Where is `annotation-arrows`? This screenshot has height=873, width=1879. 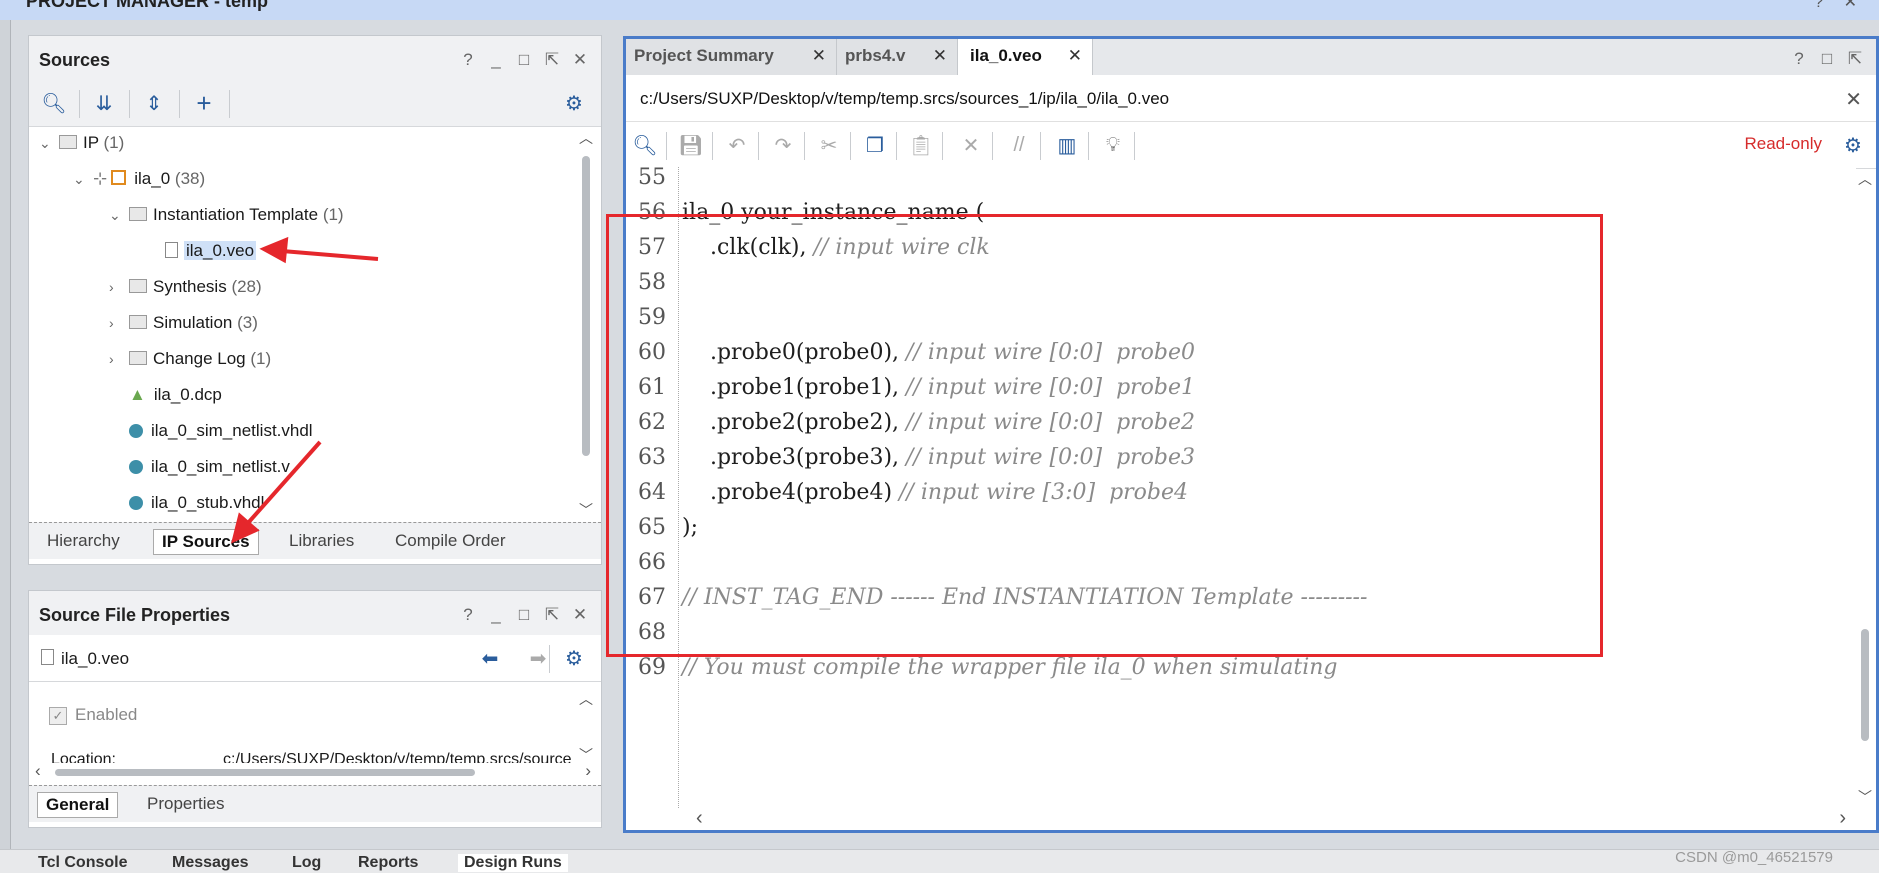
annotation-arrows is located at coordinates (305, 390).